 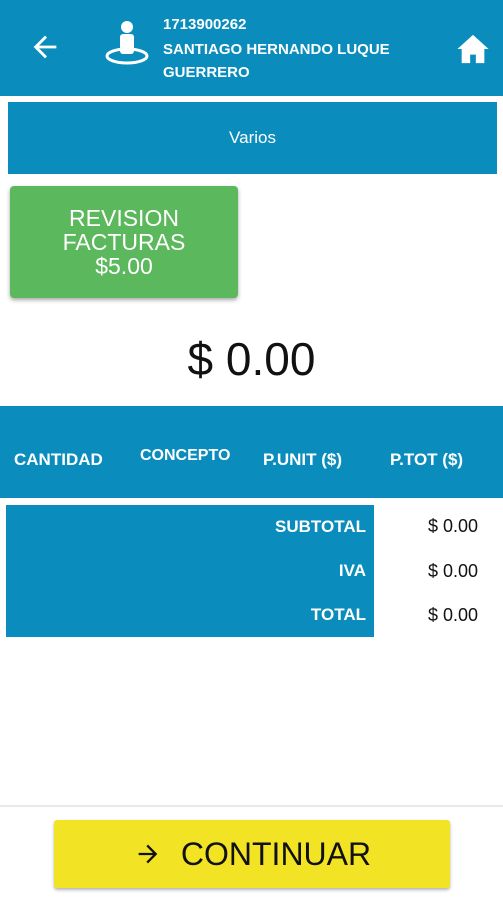 What do you see at coordinates (453, 526) in the screenshot?
I see `subtotal-value: $ 0.00` at bounding box center [453, 526].